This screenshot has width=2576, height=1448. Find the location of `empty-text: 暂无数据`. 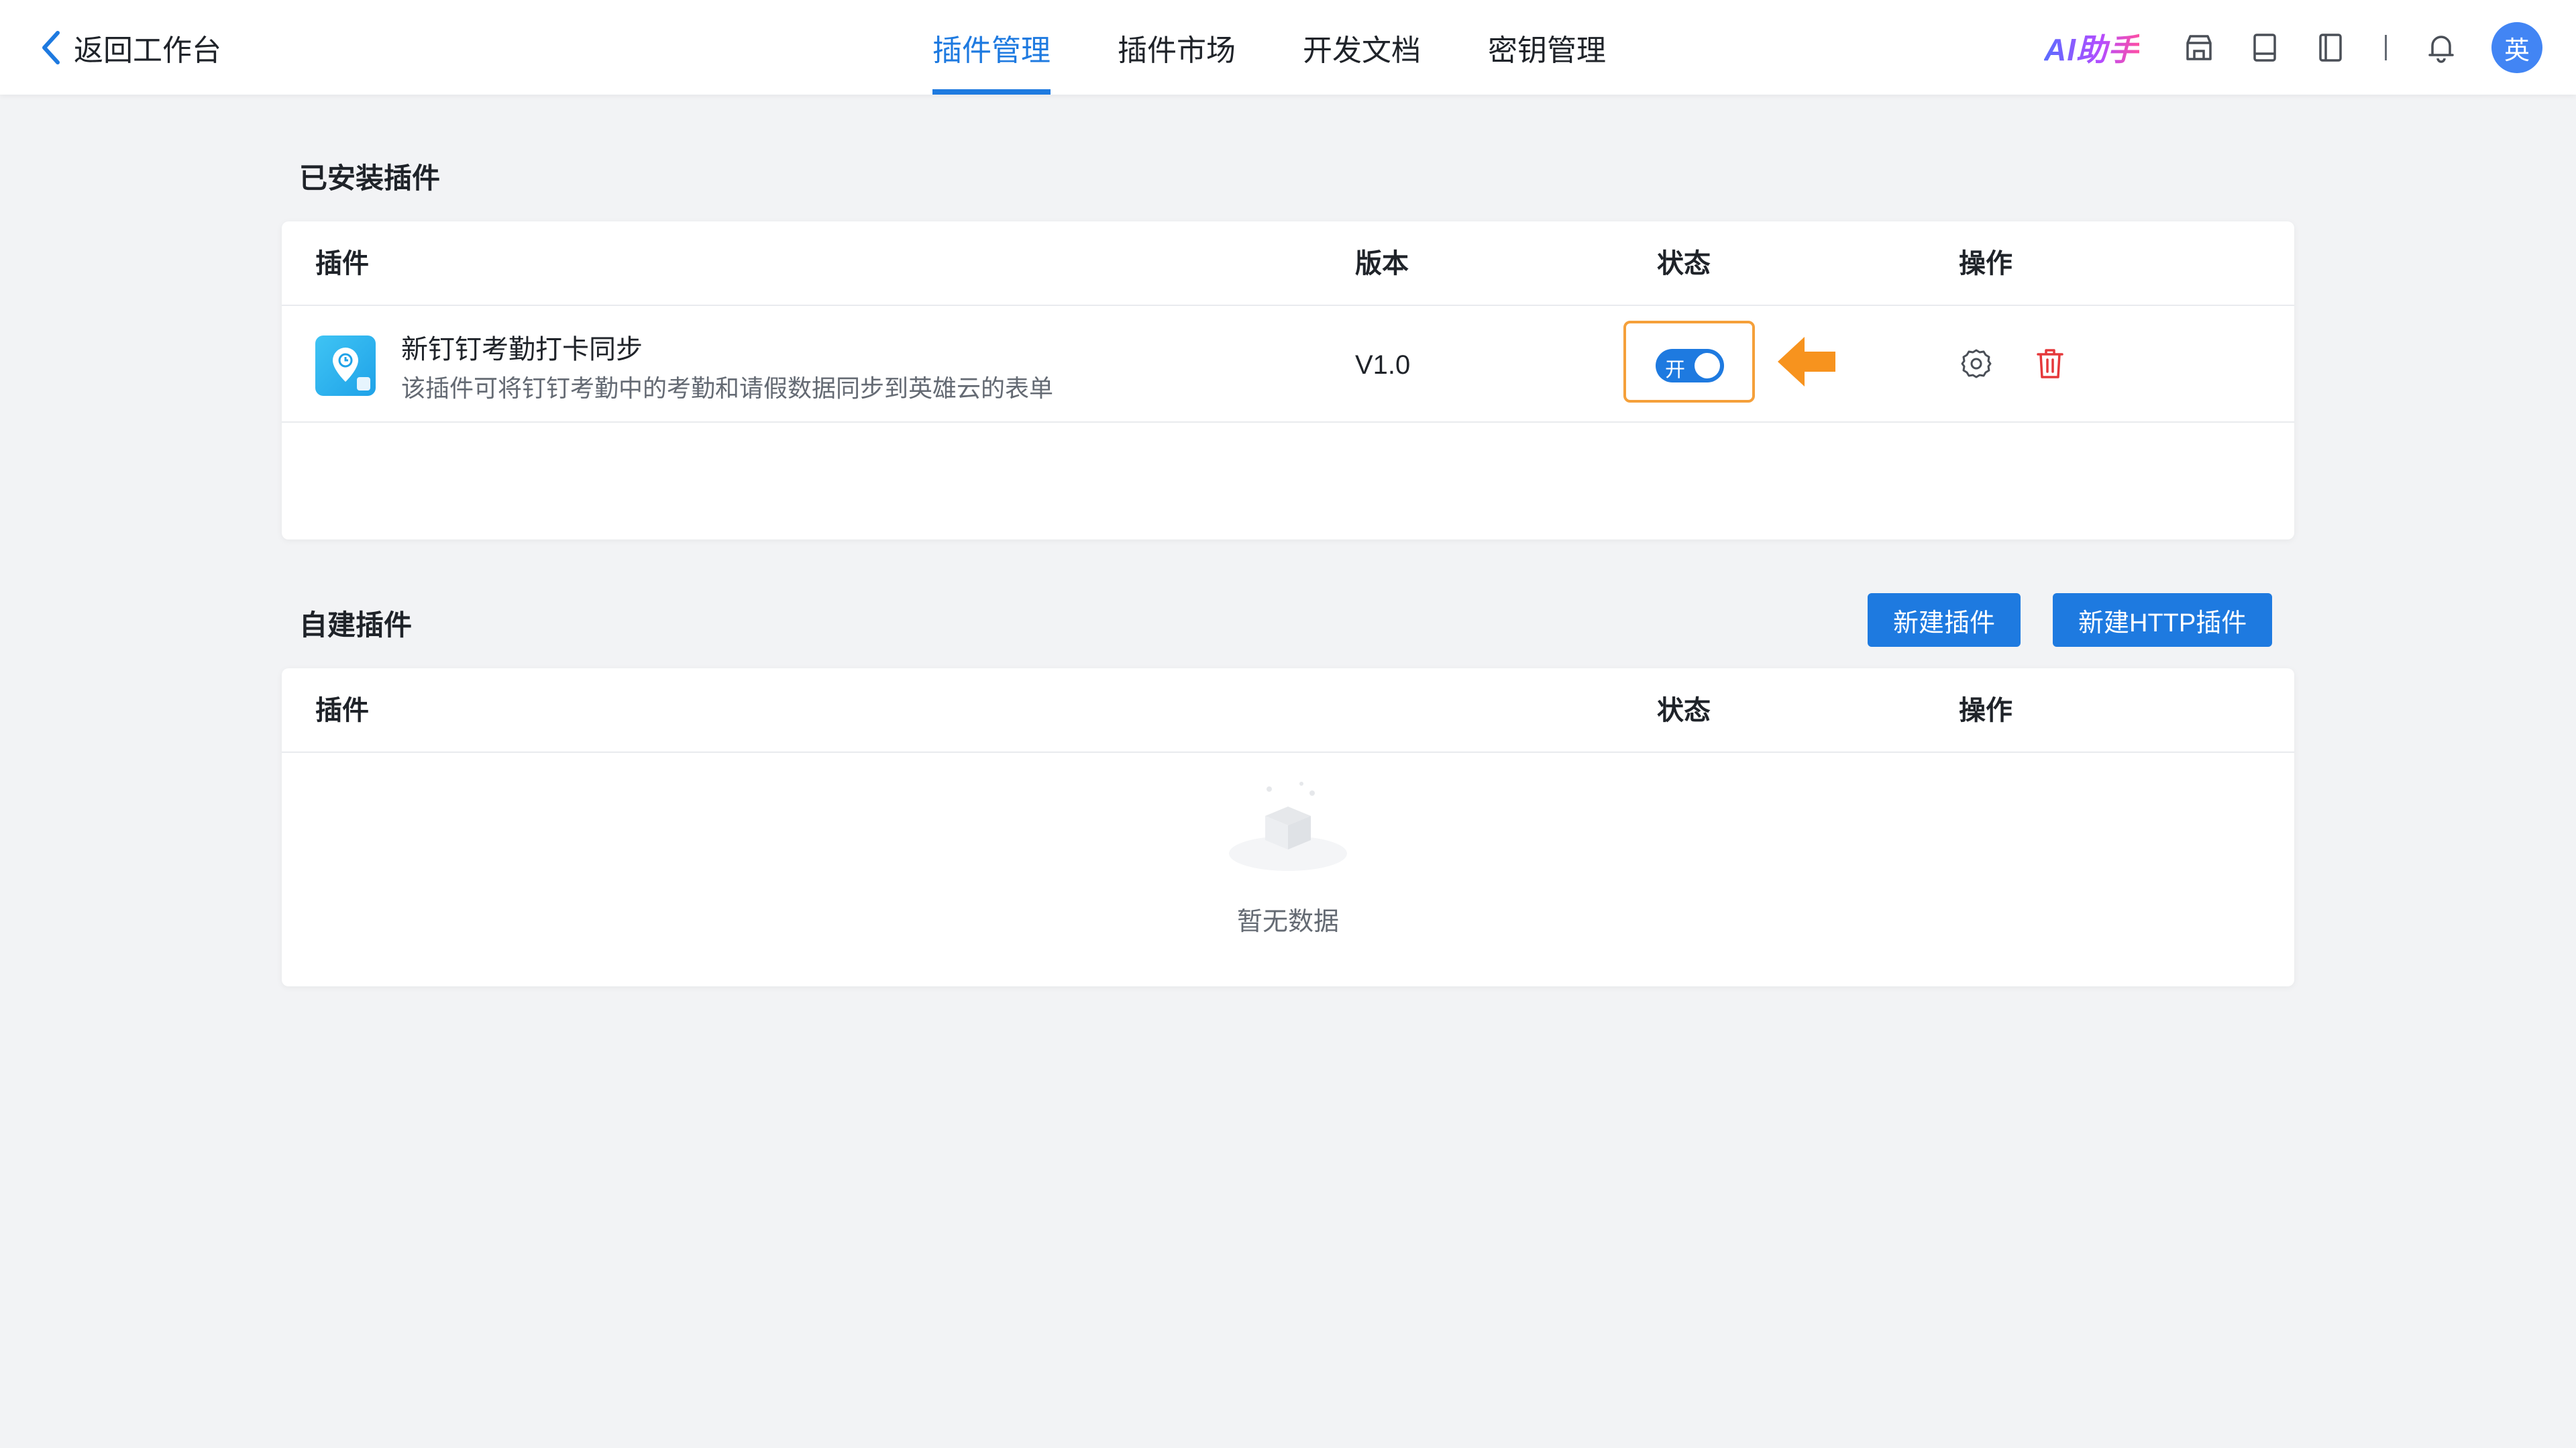

empty-text: 暂无数据 is located at coordinates (1287, 922).